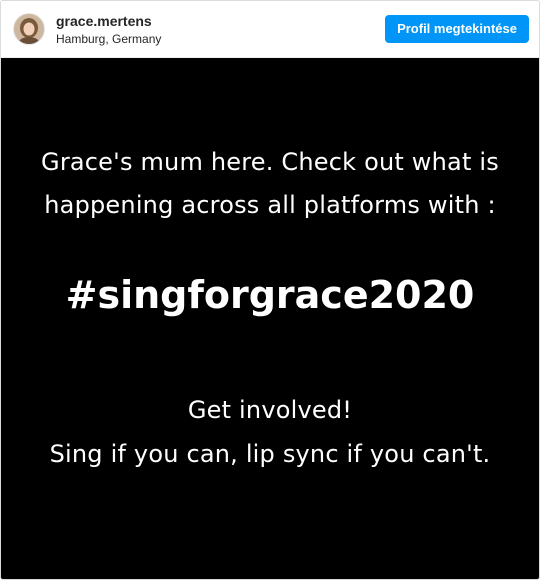  Describe the element at coordinates (270, 162) in the screenshot. I see `post-text-line-1: Grace's mum here. Check out what is` at that location.